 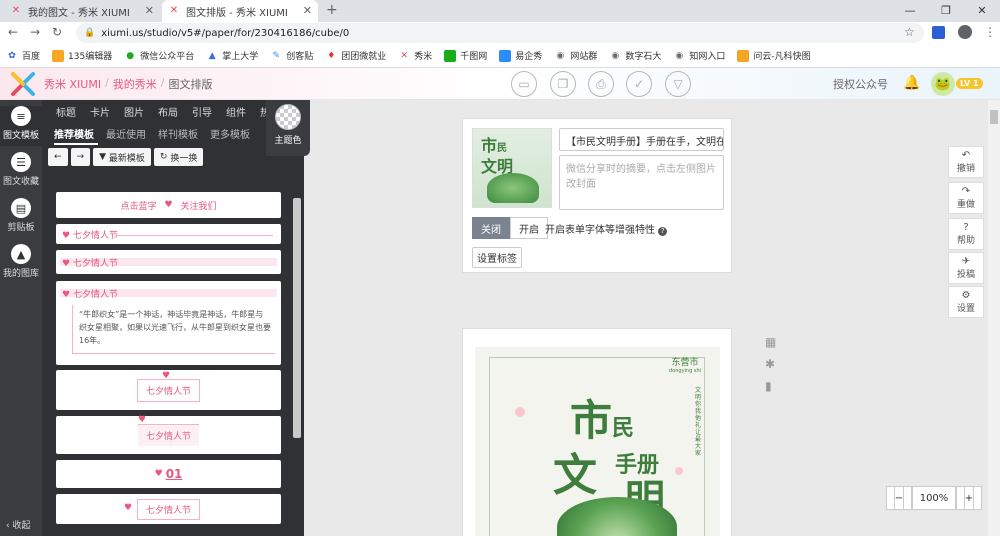 What do you see at coordinates (82, 11) in the screenshot?
I see `browser-tab: ✕ 我的图文 - 秀米 XIUMI ✕` at bounding box center [82, 11].